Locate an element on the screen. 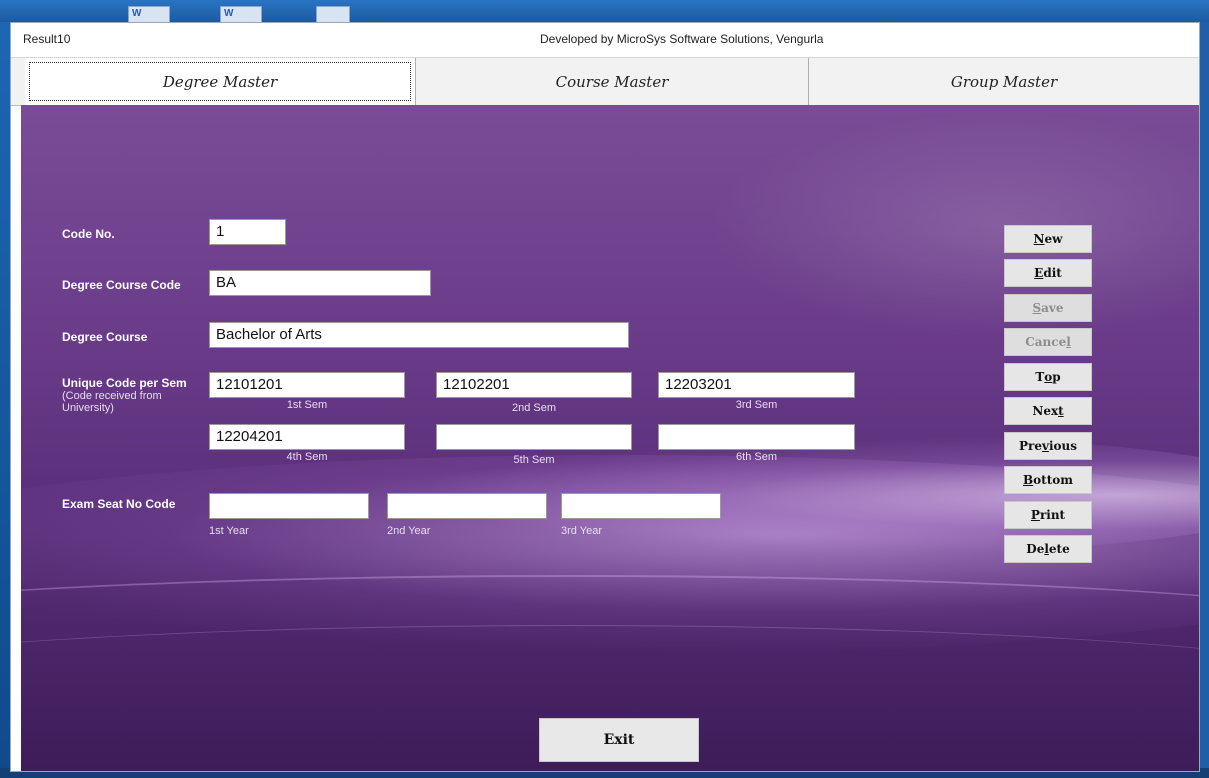  degree-course-field: Bachelor of Arts is located at coordinates (419, 335).